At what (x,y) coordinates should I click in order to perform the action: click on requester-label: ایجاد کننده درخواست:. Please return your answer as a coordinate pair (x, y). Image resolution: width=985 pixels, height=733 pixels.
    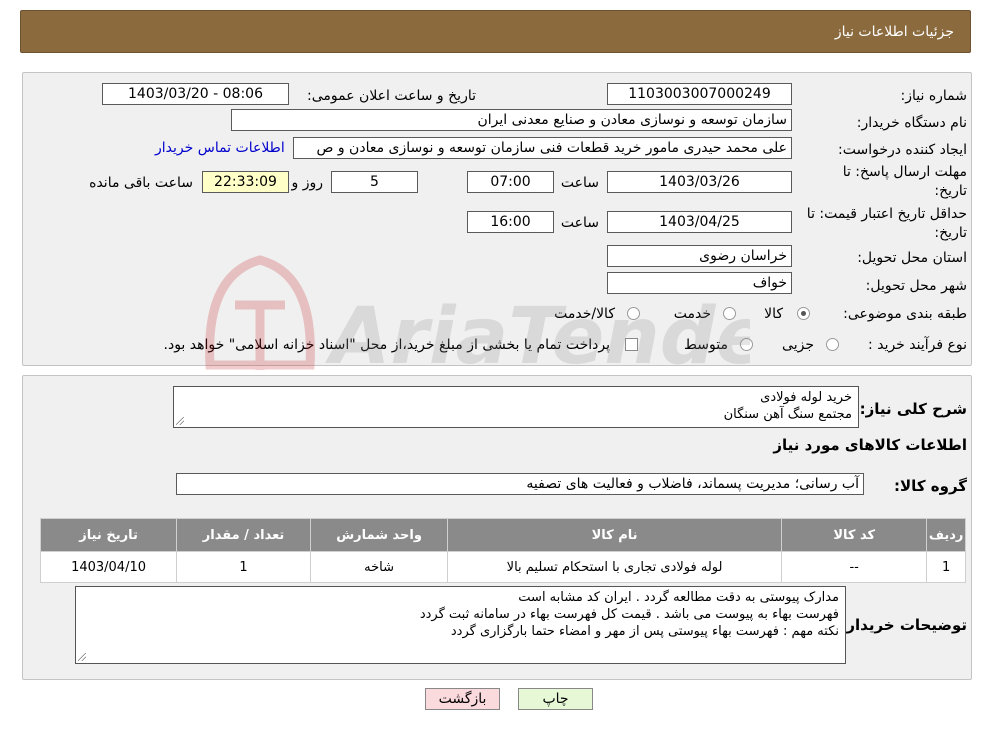
    Looking at the image, I should click on (902, 150).